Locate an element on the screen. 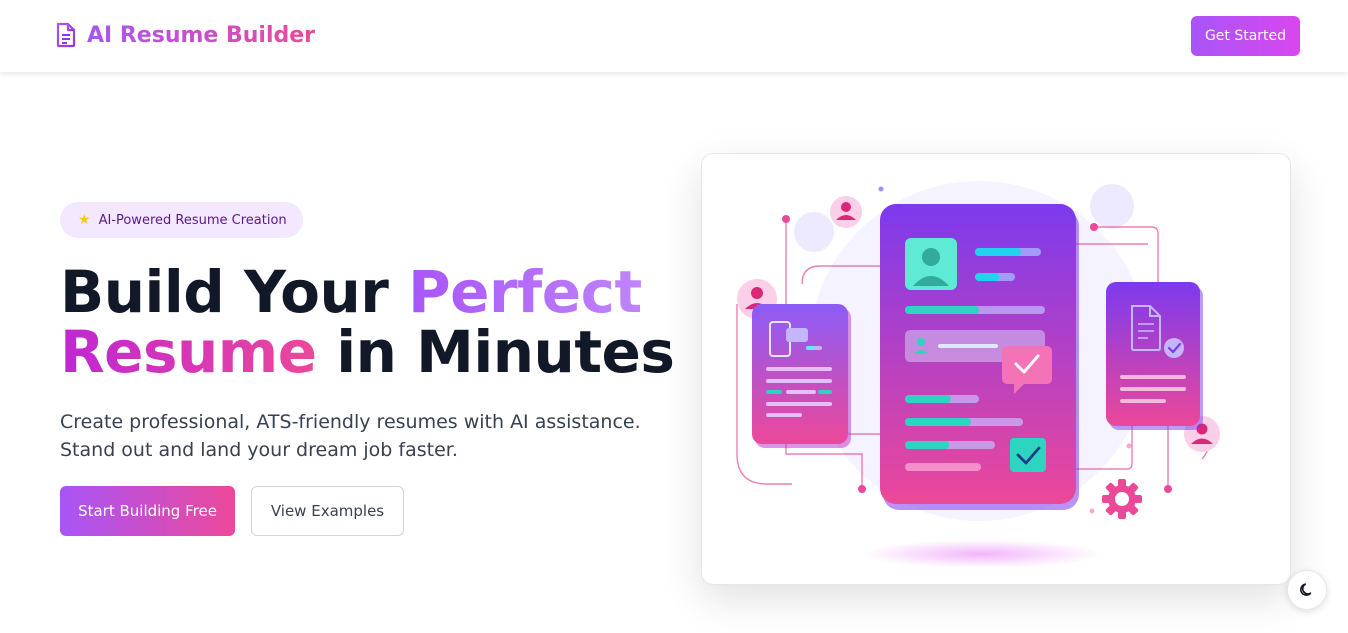  document-icon is located at coordinates (66, 35).